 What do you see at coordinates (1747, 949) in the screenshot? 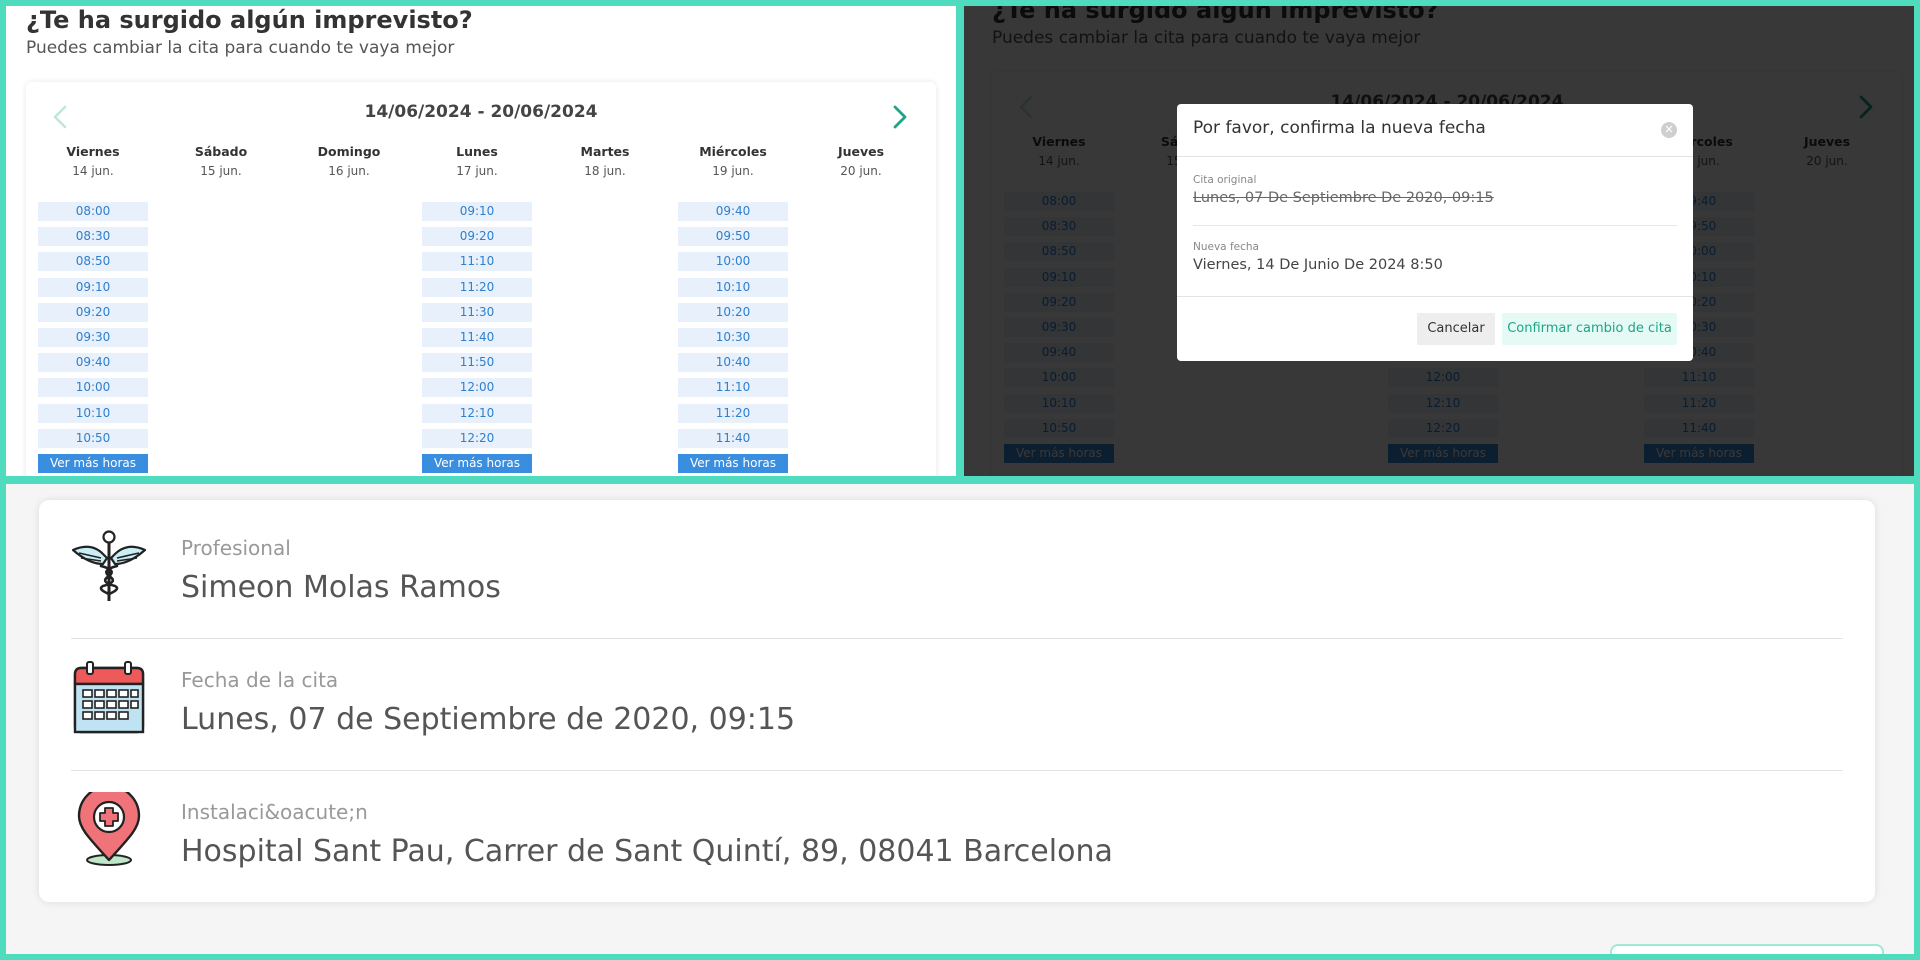
I see `bottom-right-button` at bounding box center [1747, 949].